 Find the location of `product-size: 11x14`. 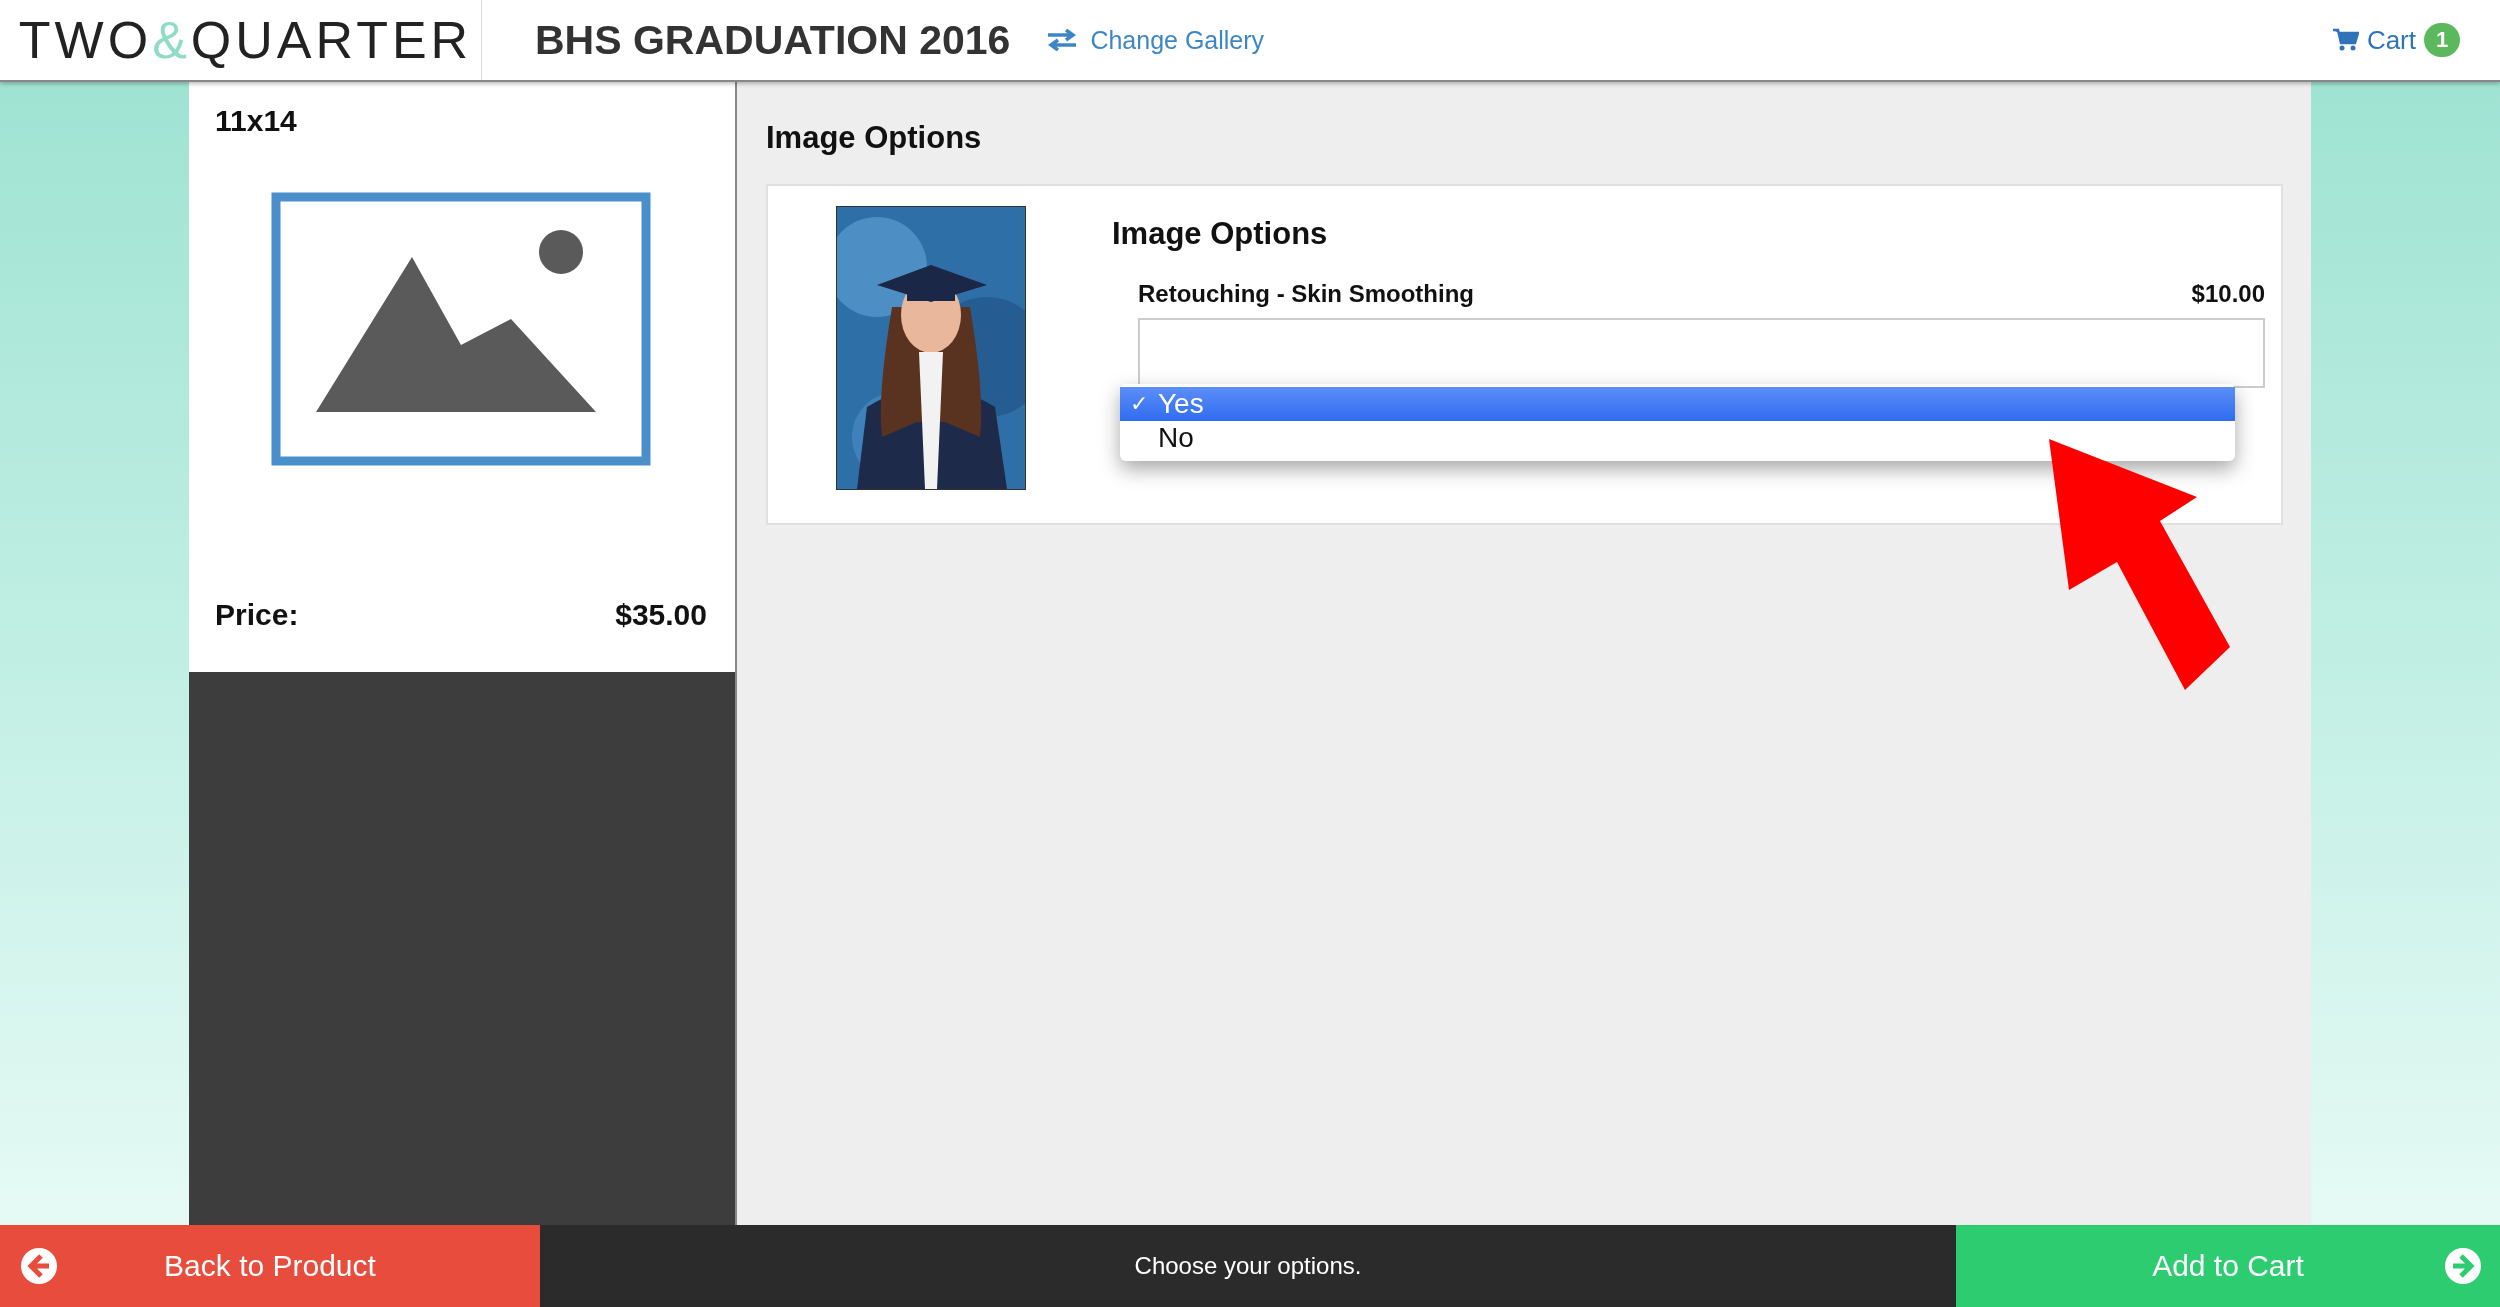

product-size: 11x14 is located at coordinates (256, 121).